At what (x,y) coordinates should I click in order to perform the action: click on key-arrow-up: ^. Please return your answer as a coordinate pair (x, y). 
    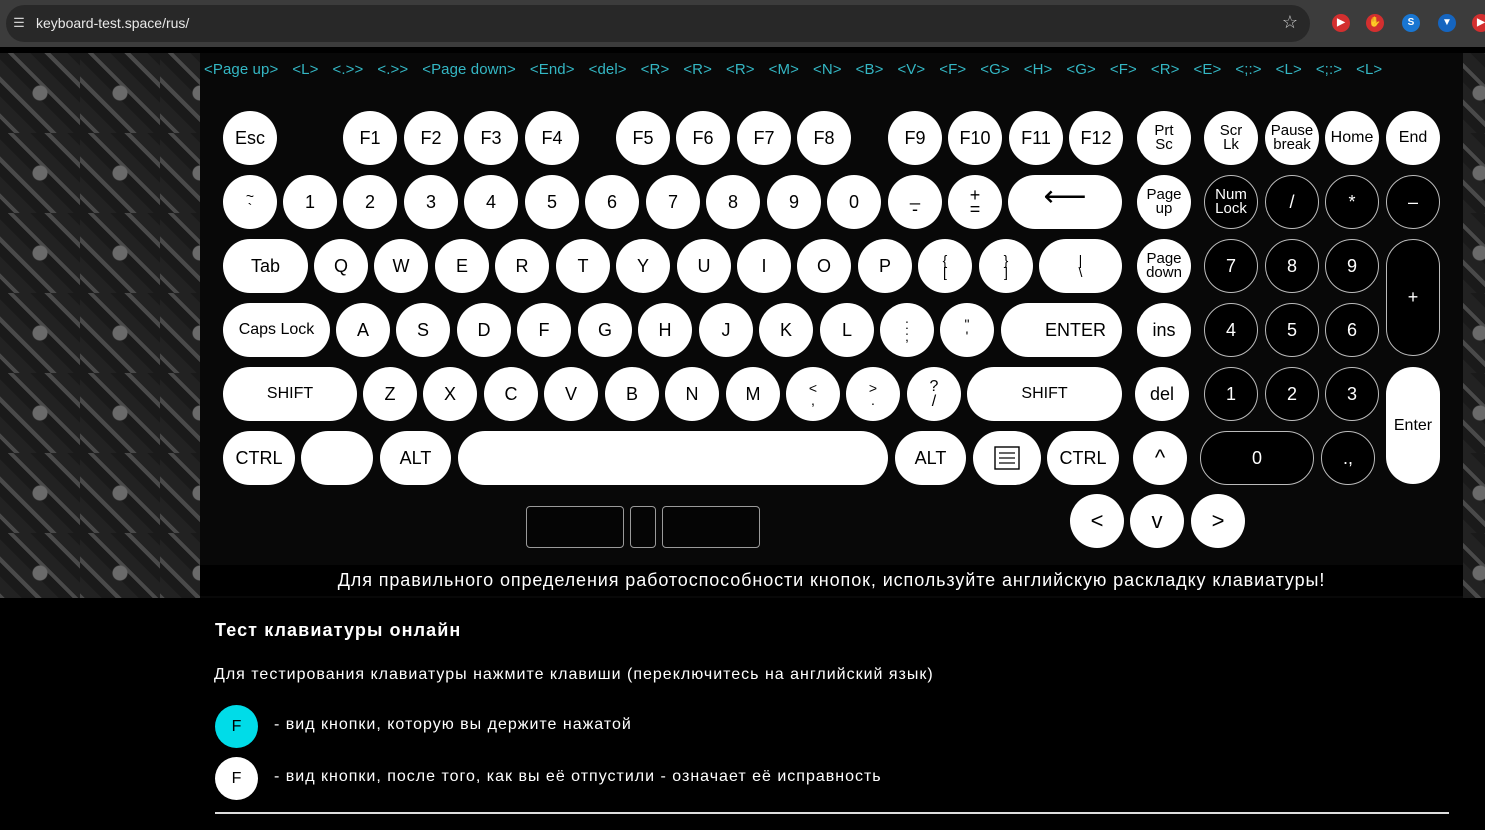
    Looking at the image, I should click on (1160, 458).